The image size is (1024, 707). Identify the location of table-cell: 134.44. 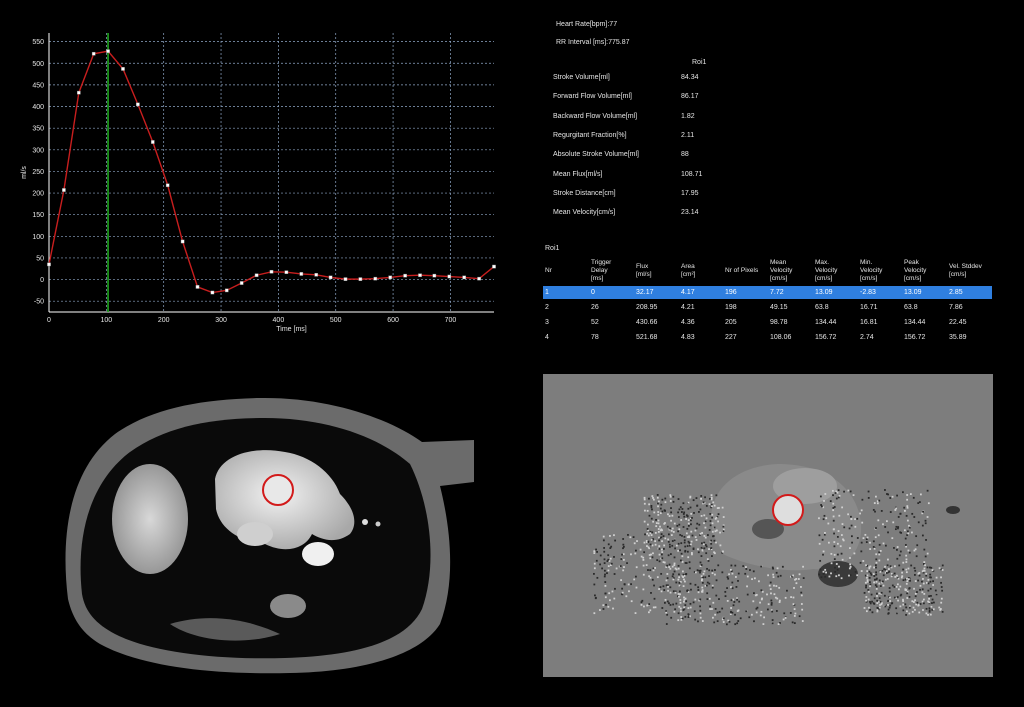
(915, 322).